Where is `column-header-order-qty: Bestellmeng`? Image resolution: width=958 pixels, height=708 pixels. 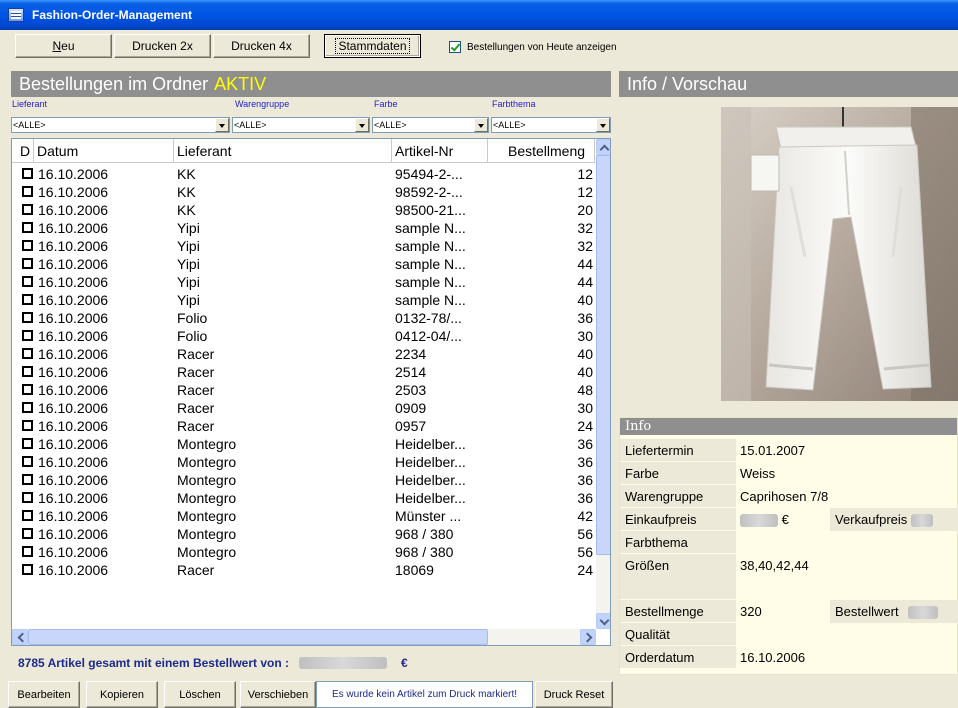 column-header-order-qty: Bestellmeng is located at coordinates (541, 151).